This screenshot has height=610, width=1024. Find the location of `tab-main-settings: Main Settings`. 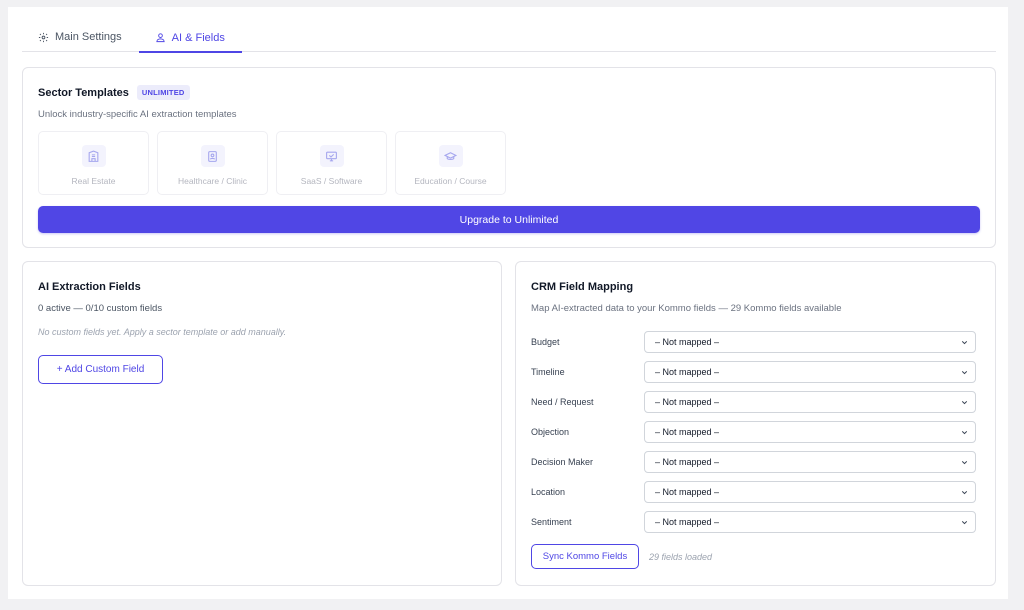

tab-main-settings: Main Settings is located at coordinates (80, 37).